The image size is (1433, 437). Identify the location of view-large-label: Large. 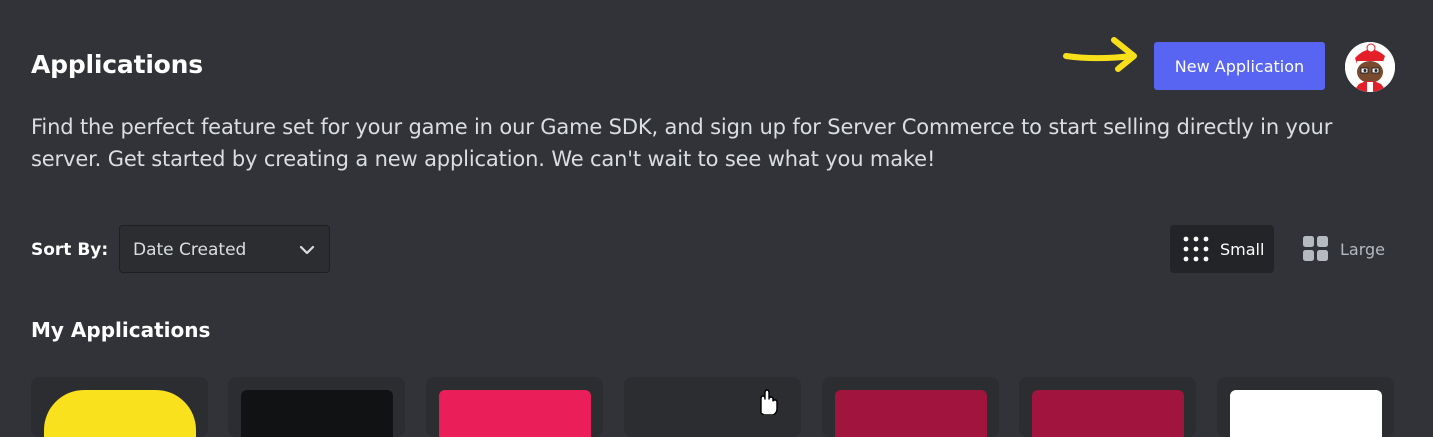
(1363, 249).